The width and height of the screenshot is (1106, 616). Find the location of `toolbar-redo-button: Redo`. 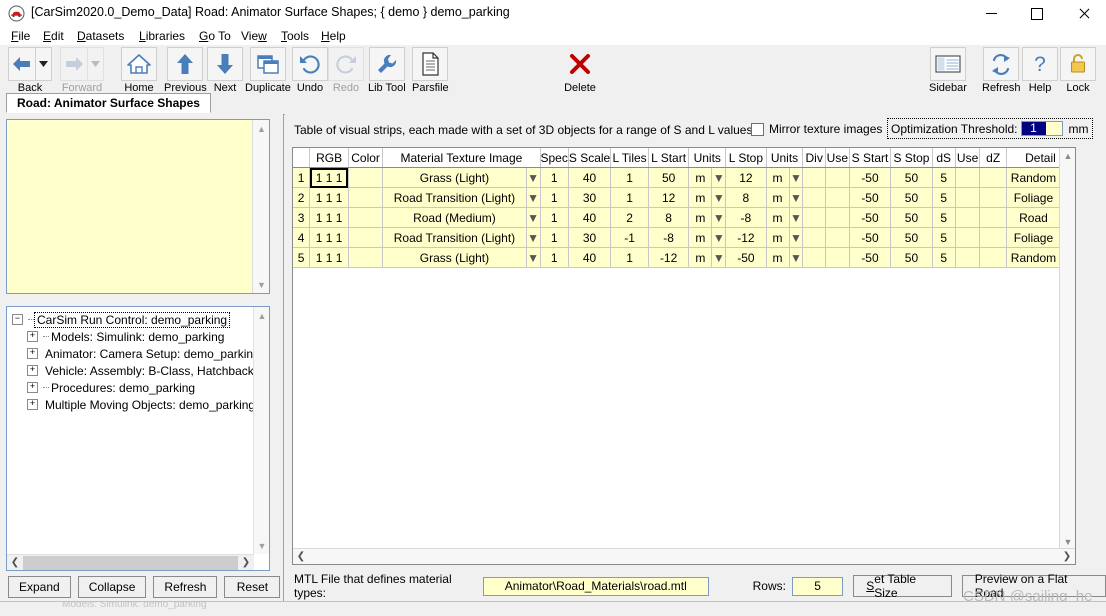

toolbar-redo-button: Redo is located at coordinates (346, 70).